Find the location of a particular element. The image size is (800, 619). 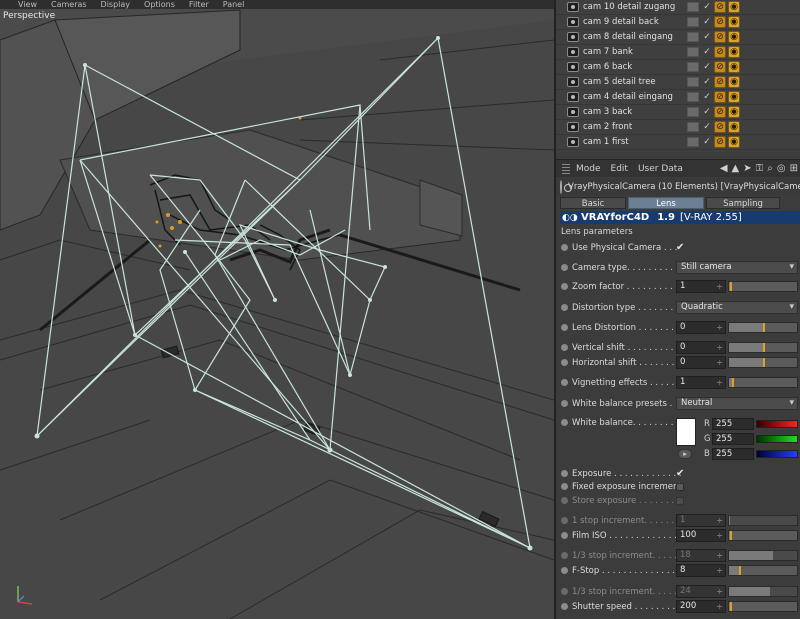

list-item: cam 3 back ✓ ⊘ ◉ is located at coordinates (678, 112).